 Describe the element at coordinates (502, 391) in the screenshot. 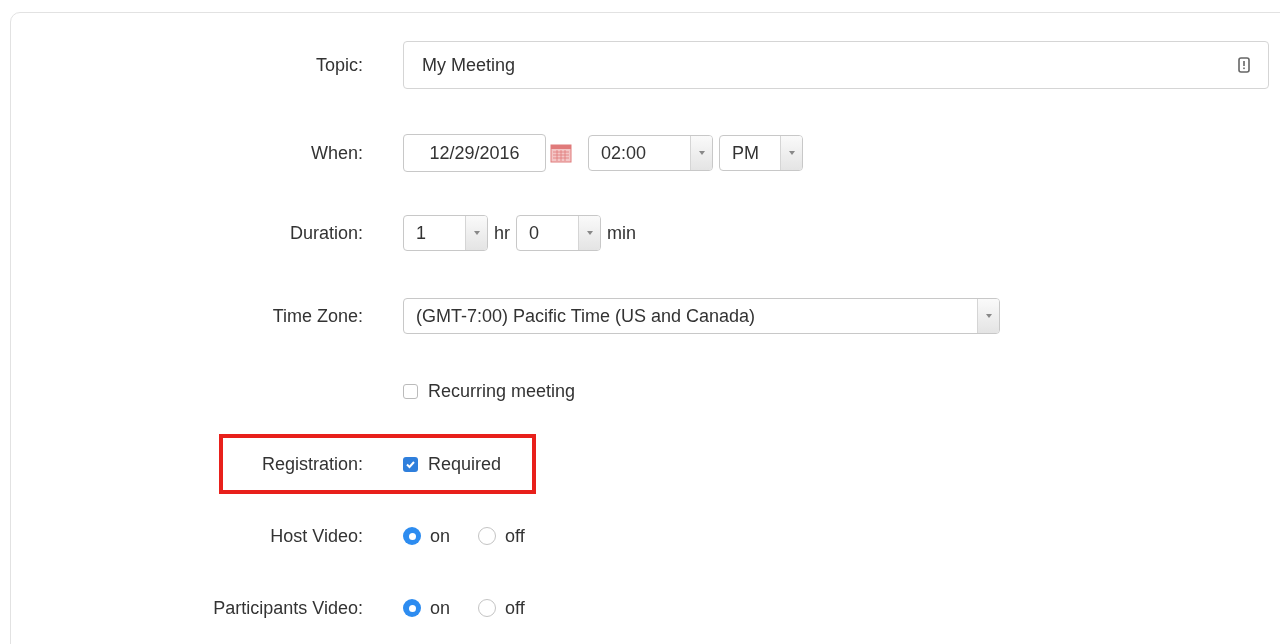

I see `checkbox-label: Recurring meeting` at that location.